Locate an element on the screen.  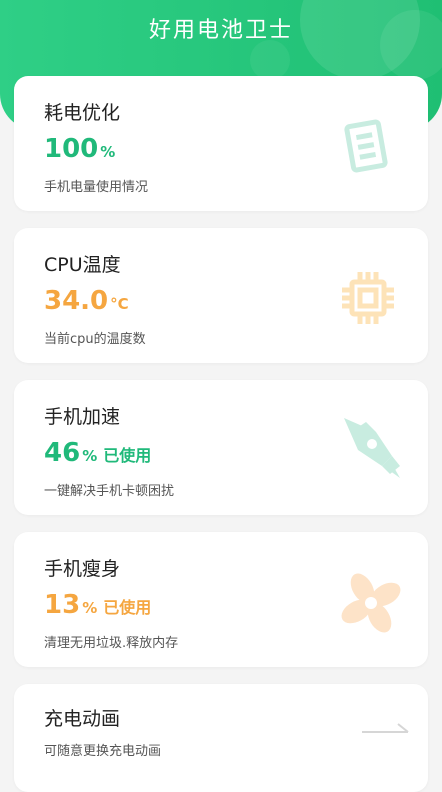
card-description: 一键解决手机卡顿困扰 is located at coordinates (109, 491).